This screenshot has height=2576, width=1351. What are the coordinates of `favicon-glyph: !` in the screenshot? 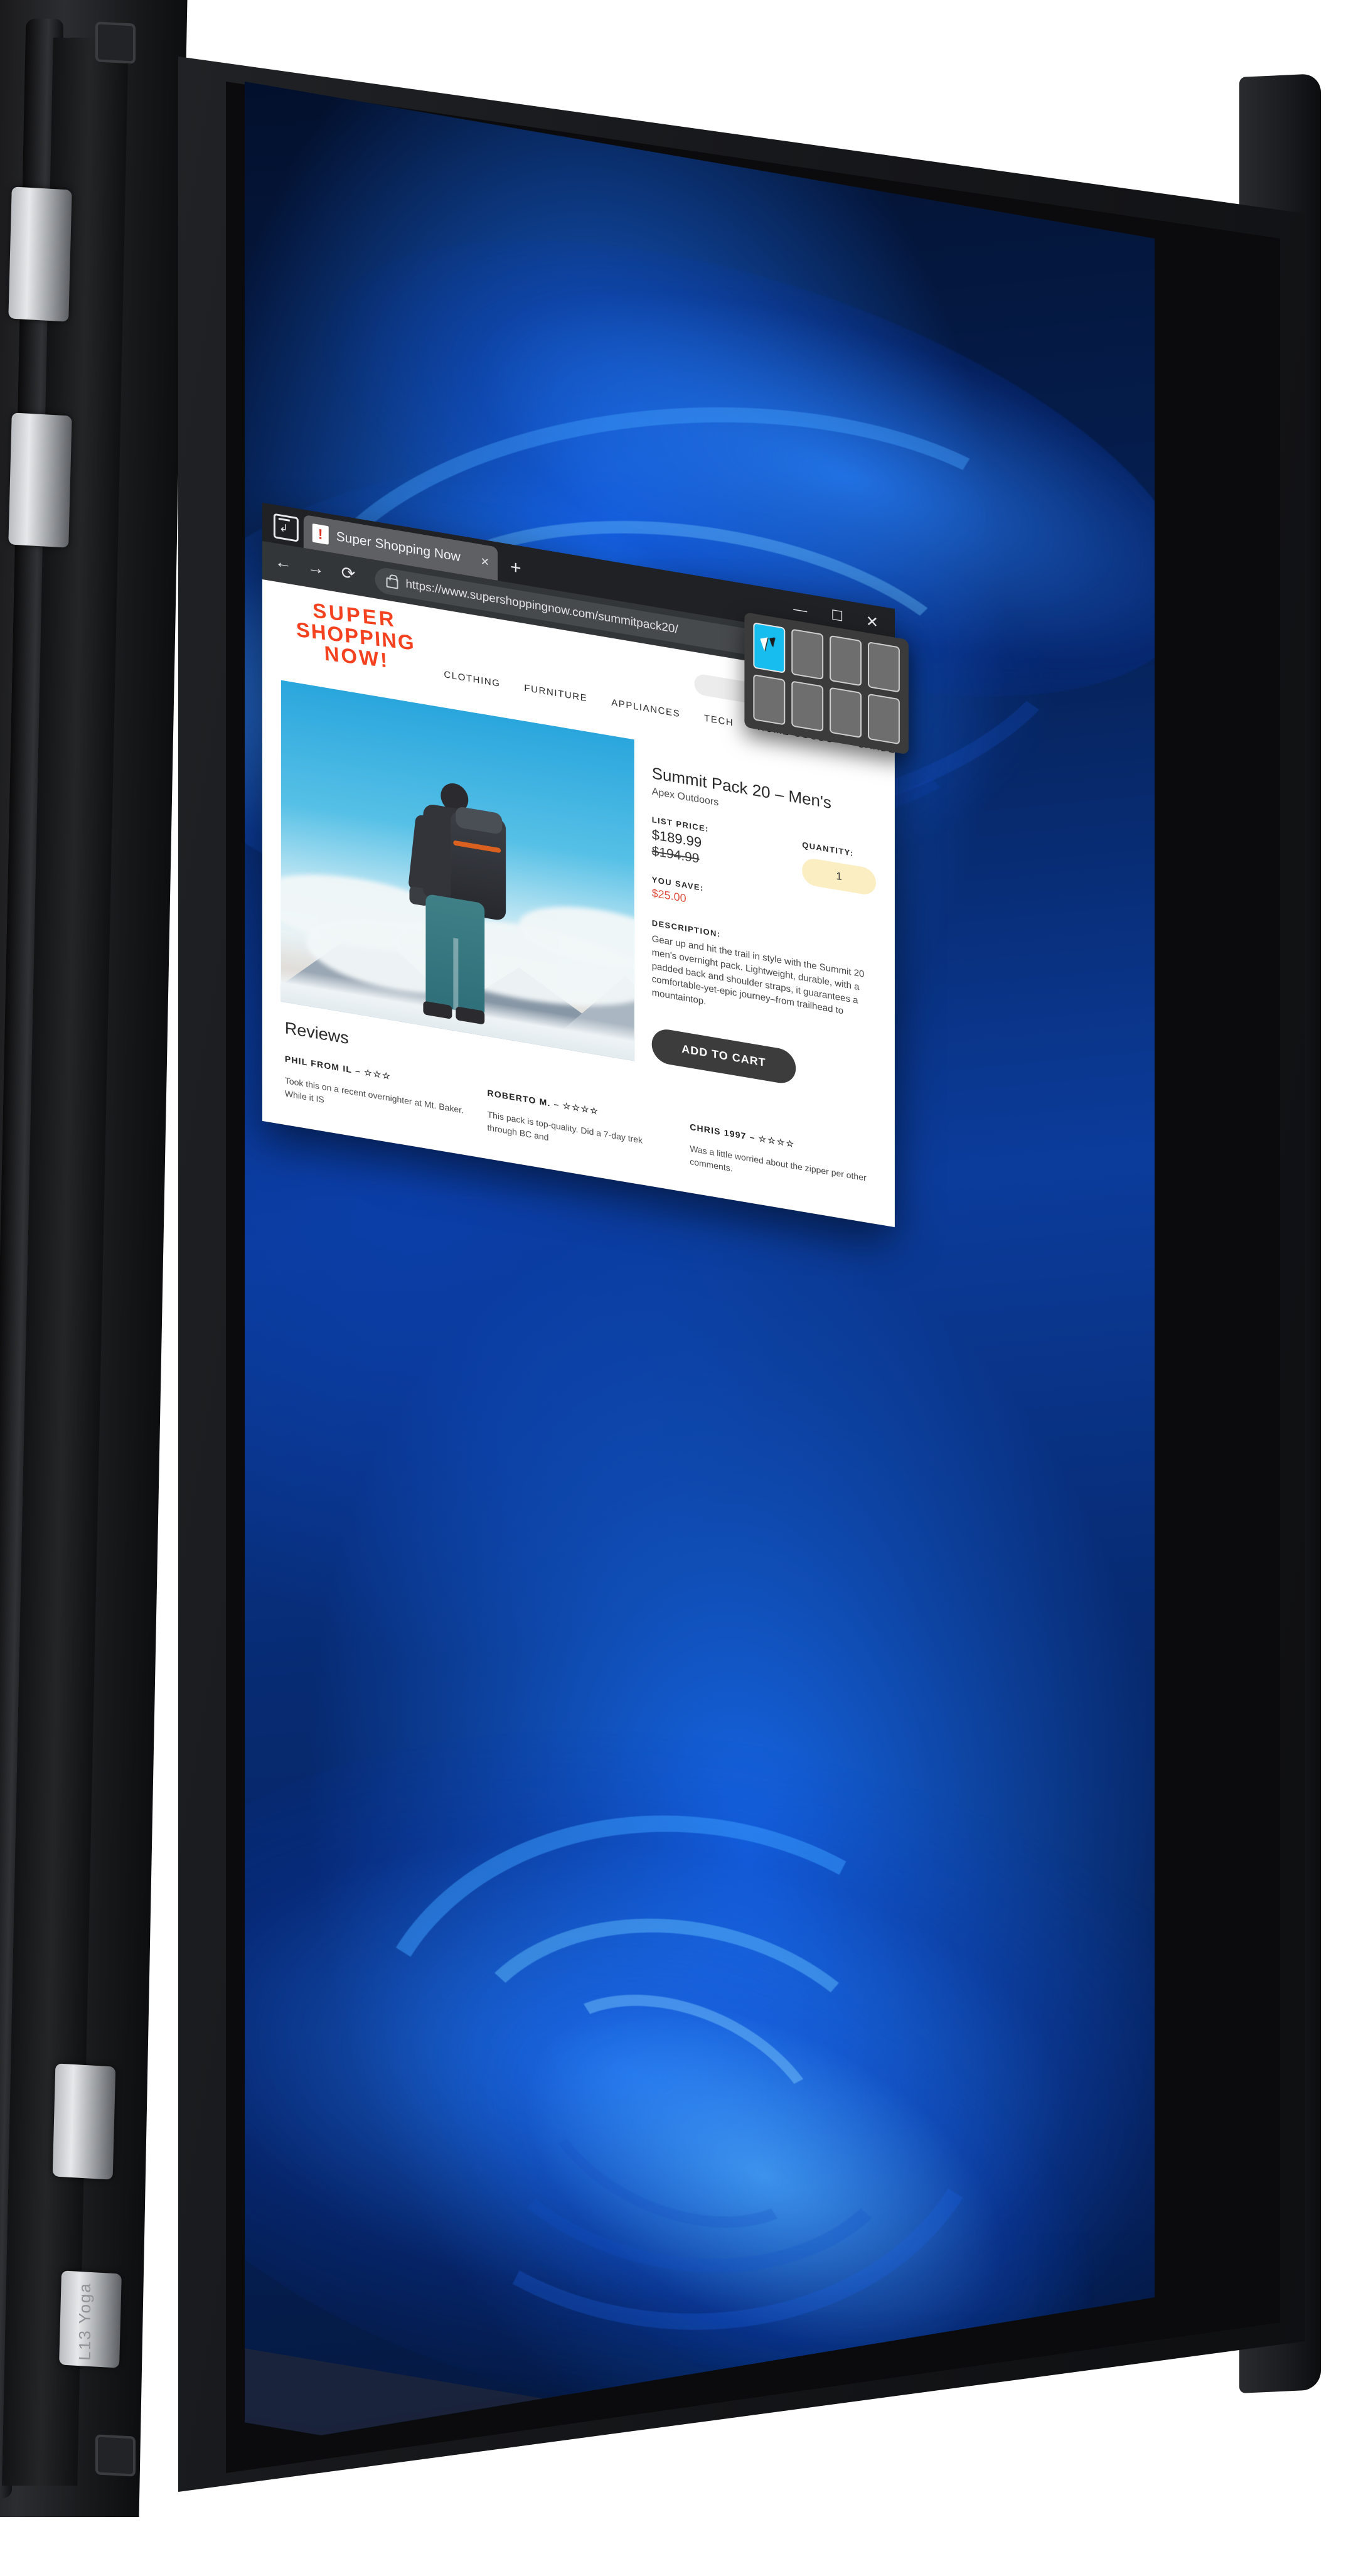 It's located at (320, 533).